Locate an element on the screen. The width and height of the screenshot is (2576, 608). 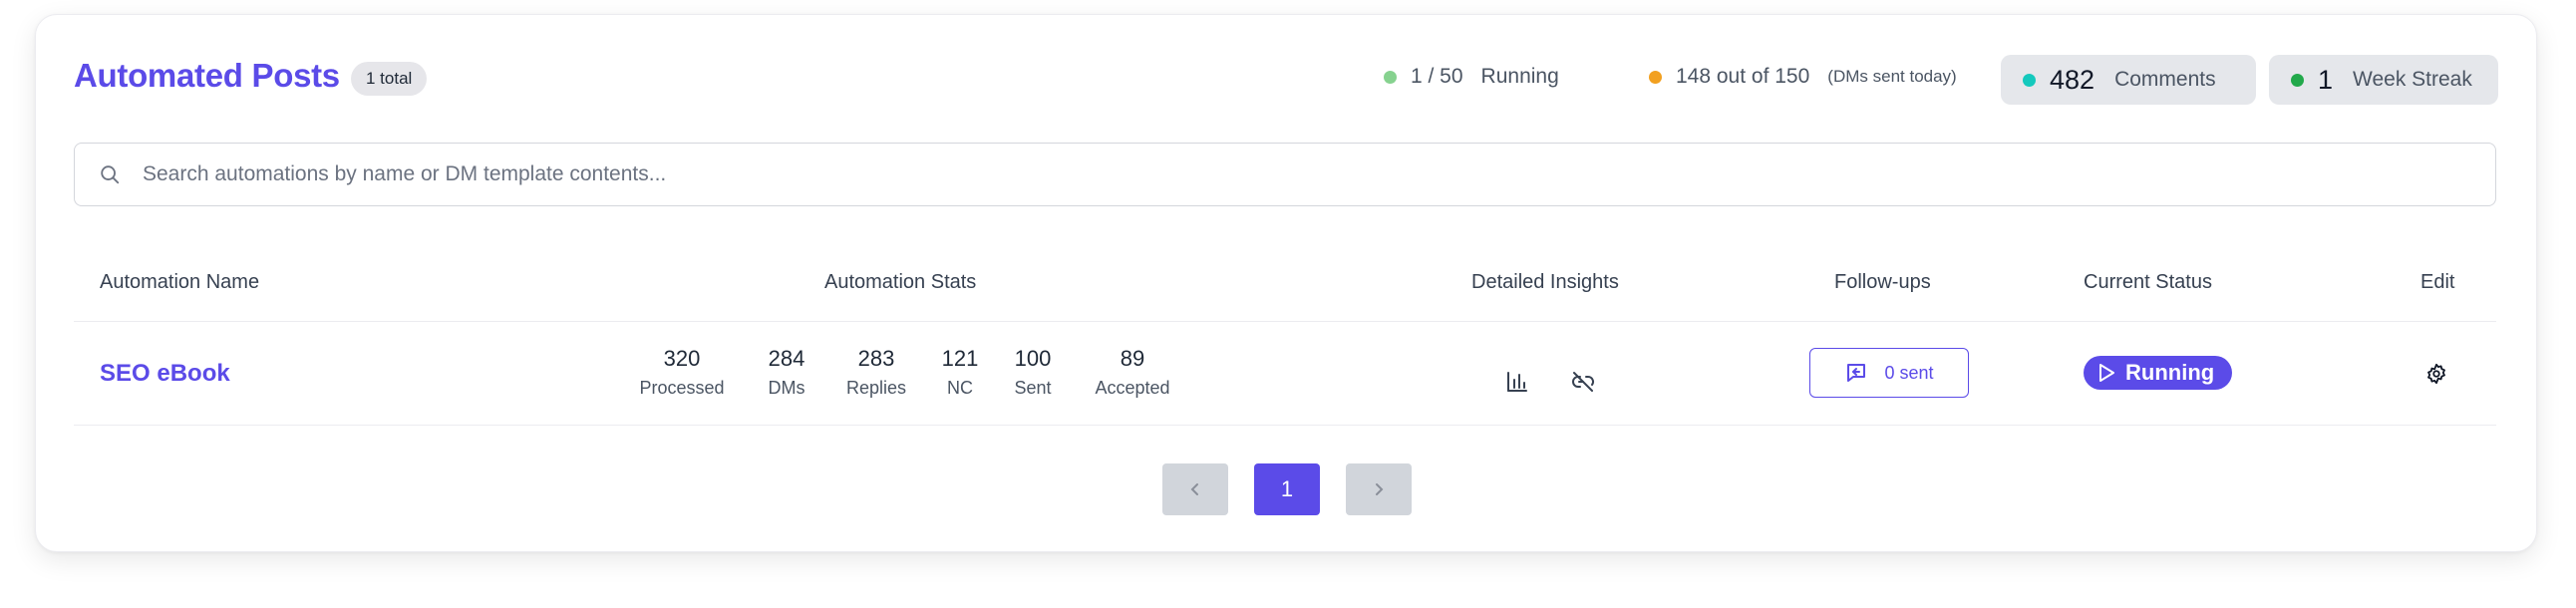
stat-label: DMs is located at coordinates (786, 388).